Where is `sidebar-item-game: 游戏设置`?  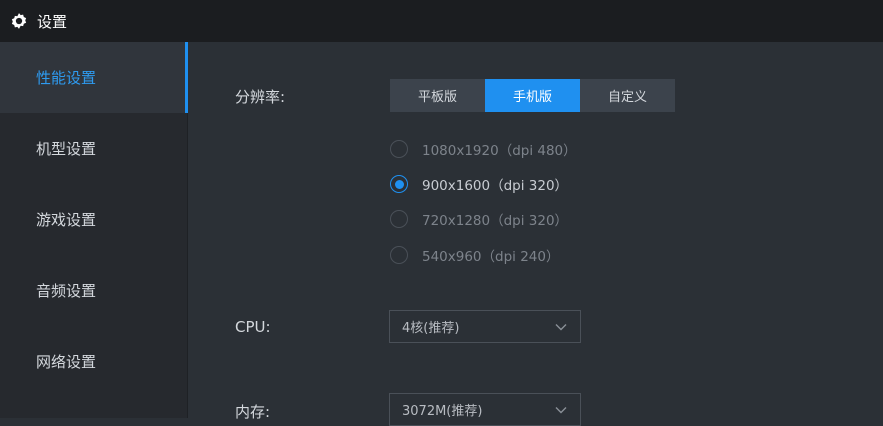 sidebar-item-game: 游戏设置 is located at coordinates (94, 219).